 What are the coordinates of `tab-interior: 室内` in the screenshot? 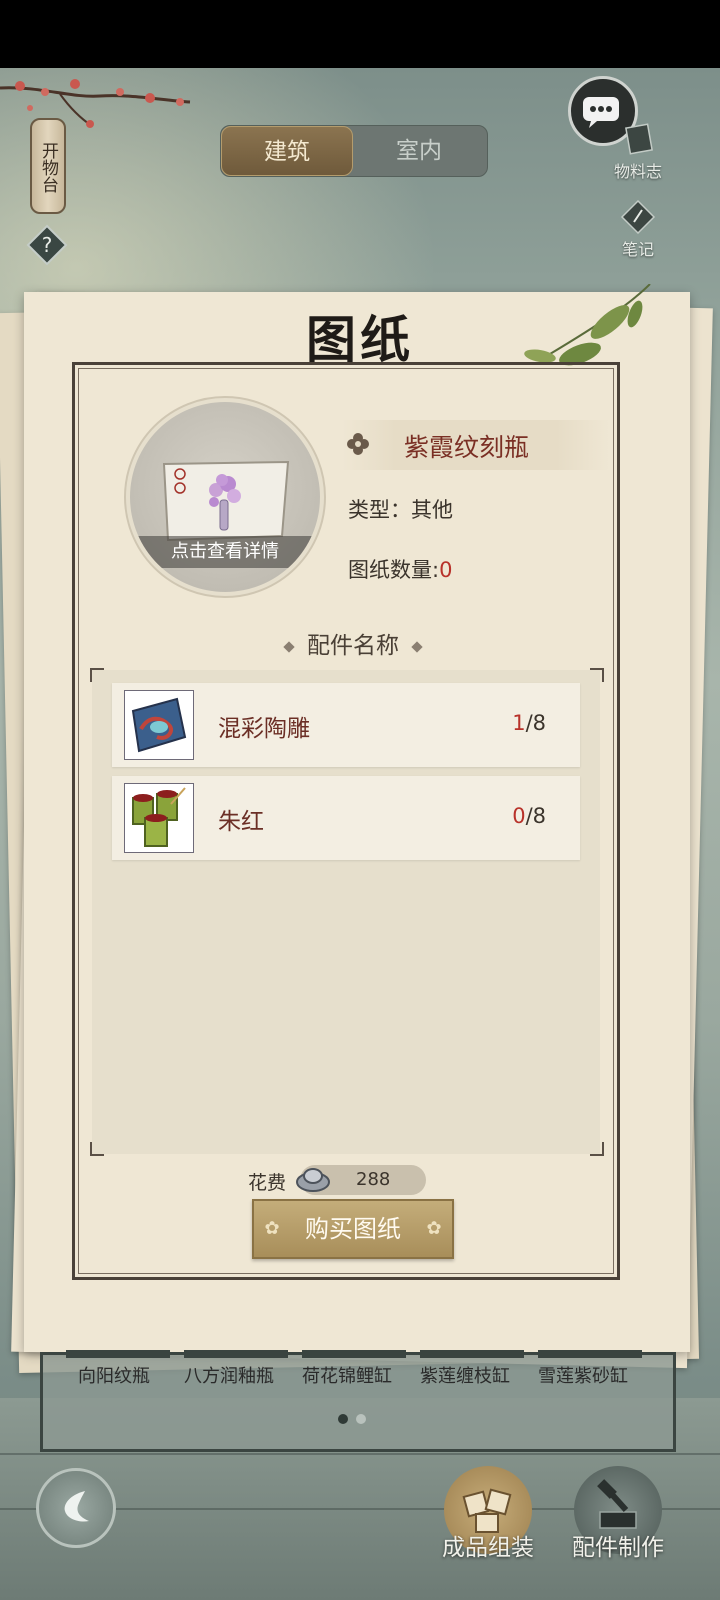 It's located at (419, 151).